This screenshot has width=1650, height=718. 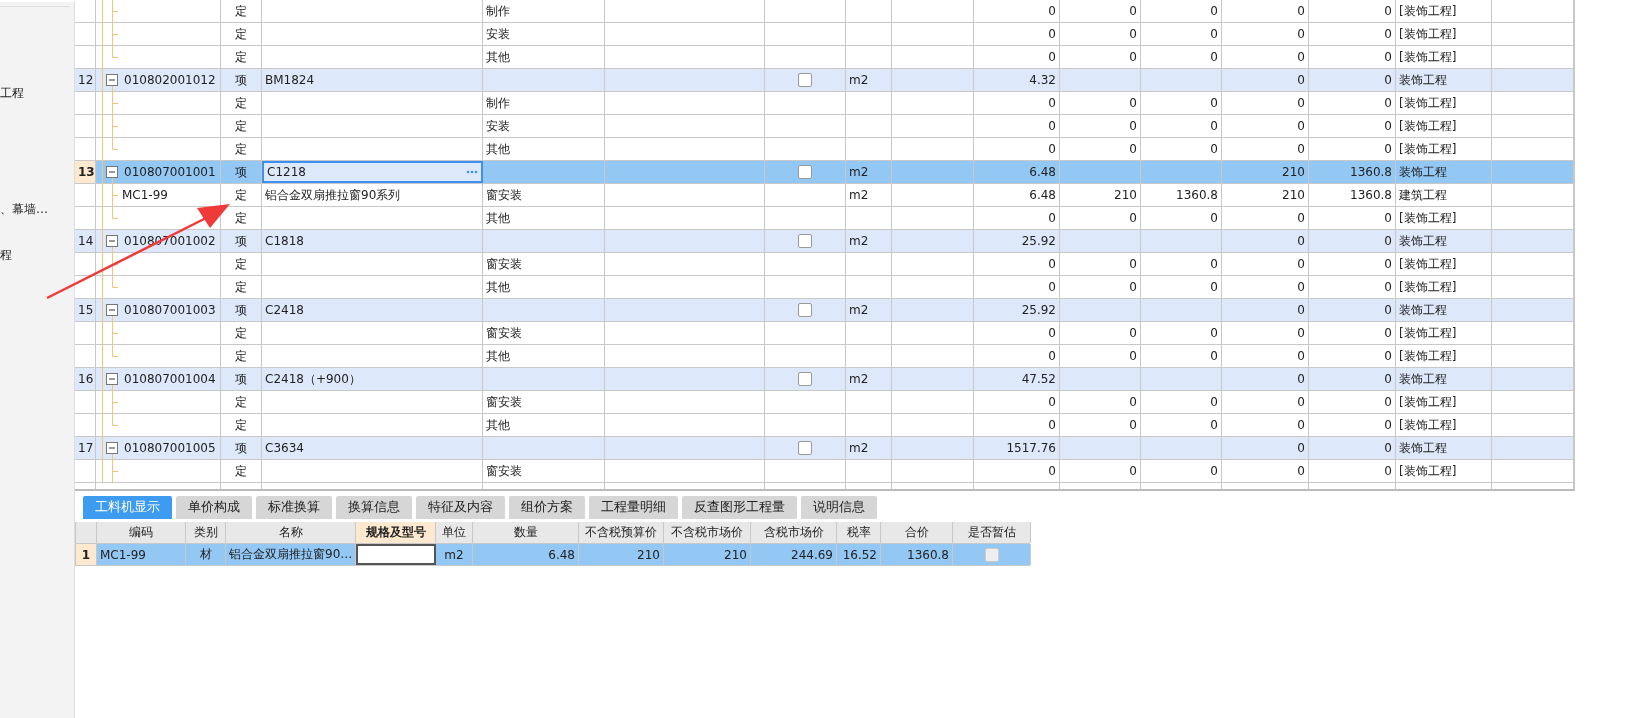 What do you see at coordinates (839, 507) in the screenshot?
I see `tab: 说明信息` at bounding box center [839, 507].